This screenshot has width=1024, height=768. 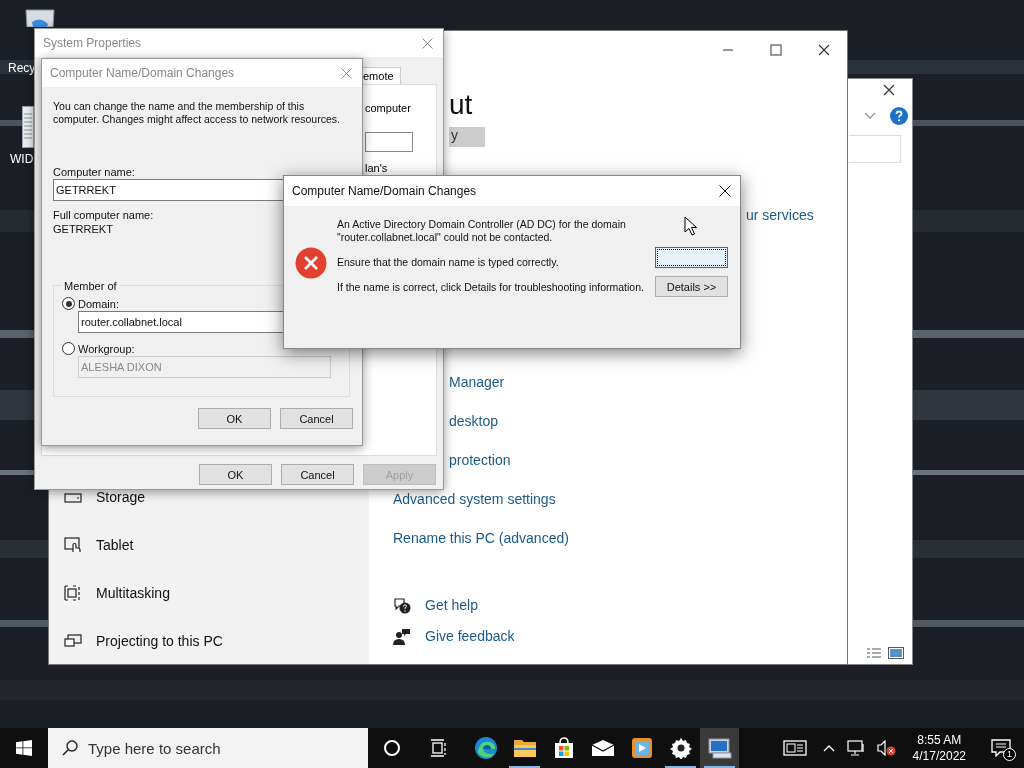 I want to click on sidebar-item: Tablet, so click(x=209, y=545).